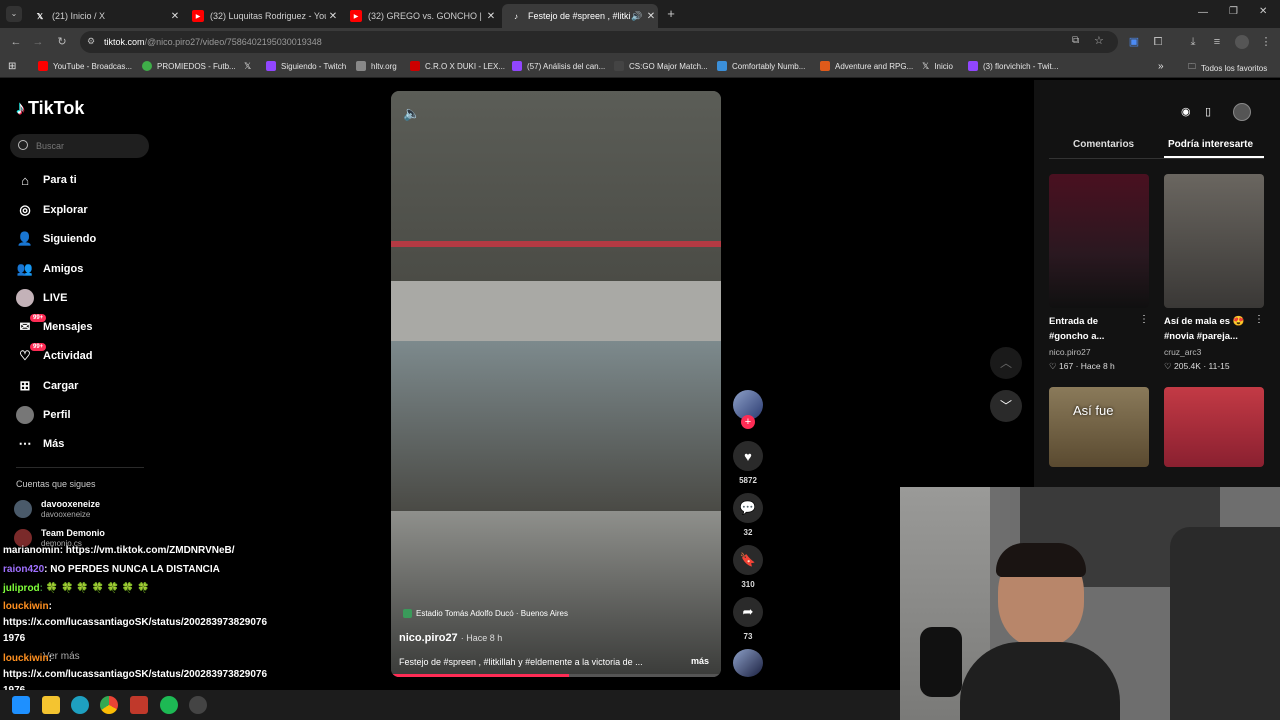 The height and width of the screenshot is (720, 1280). What do you see at coordinates (1134, 42) in the screenshot?
I see `extension-icon: ▣` at bounding box center [1134, 42].